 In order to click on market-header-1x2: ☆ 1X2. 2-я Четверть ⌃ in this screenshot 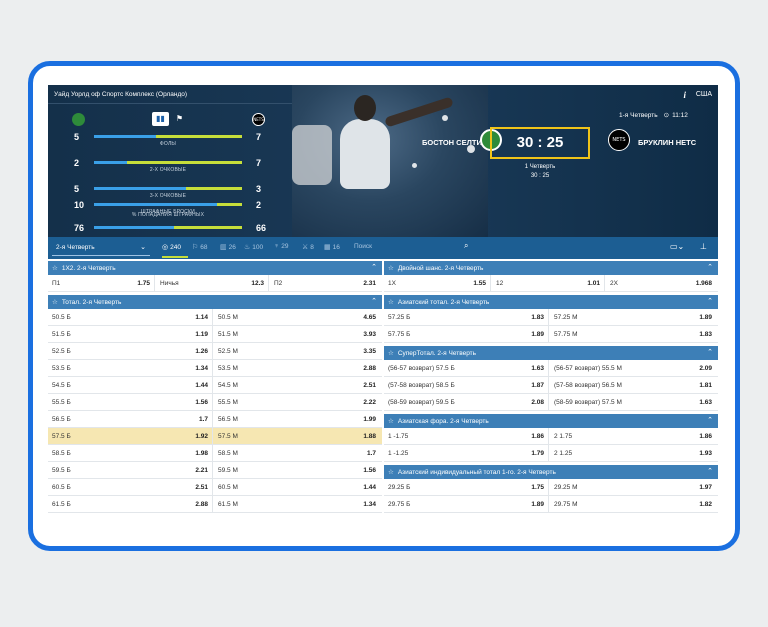, I will do `click(215, 268)`.